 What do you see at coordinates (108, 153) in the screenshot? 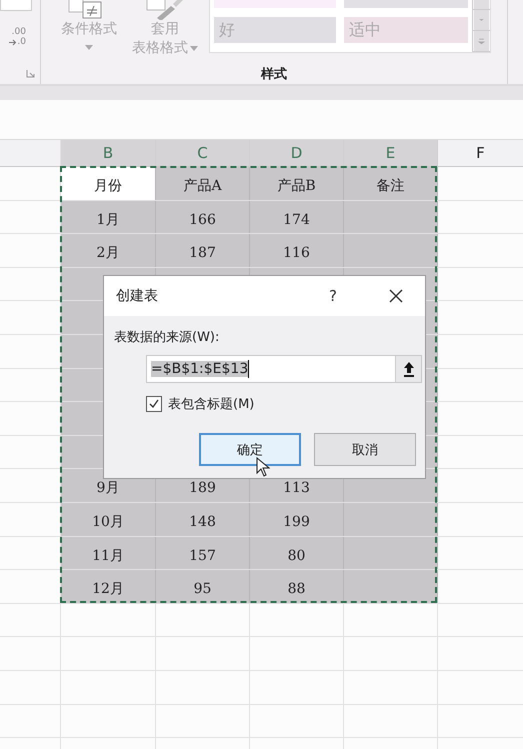
I see `column-header: B` at bounding box center [108, 153].